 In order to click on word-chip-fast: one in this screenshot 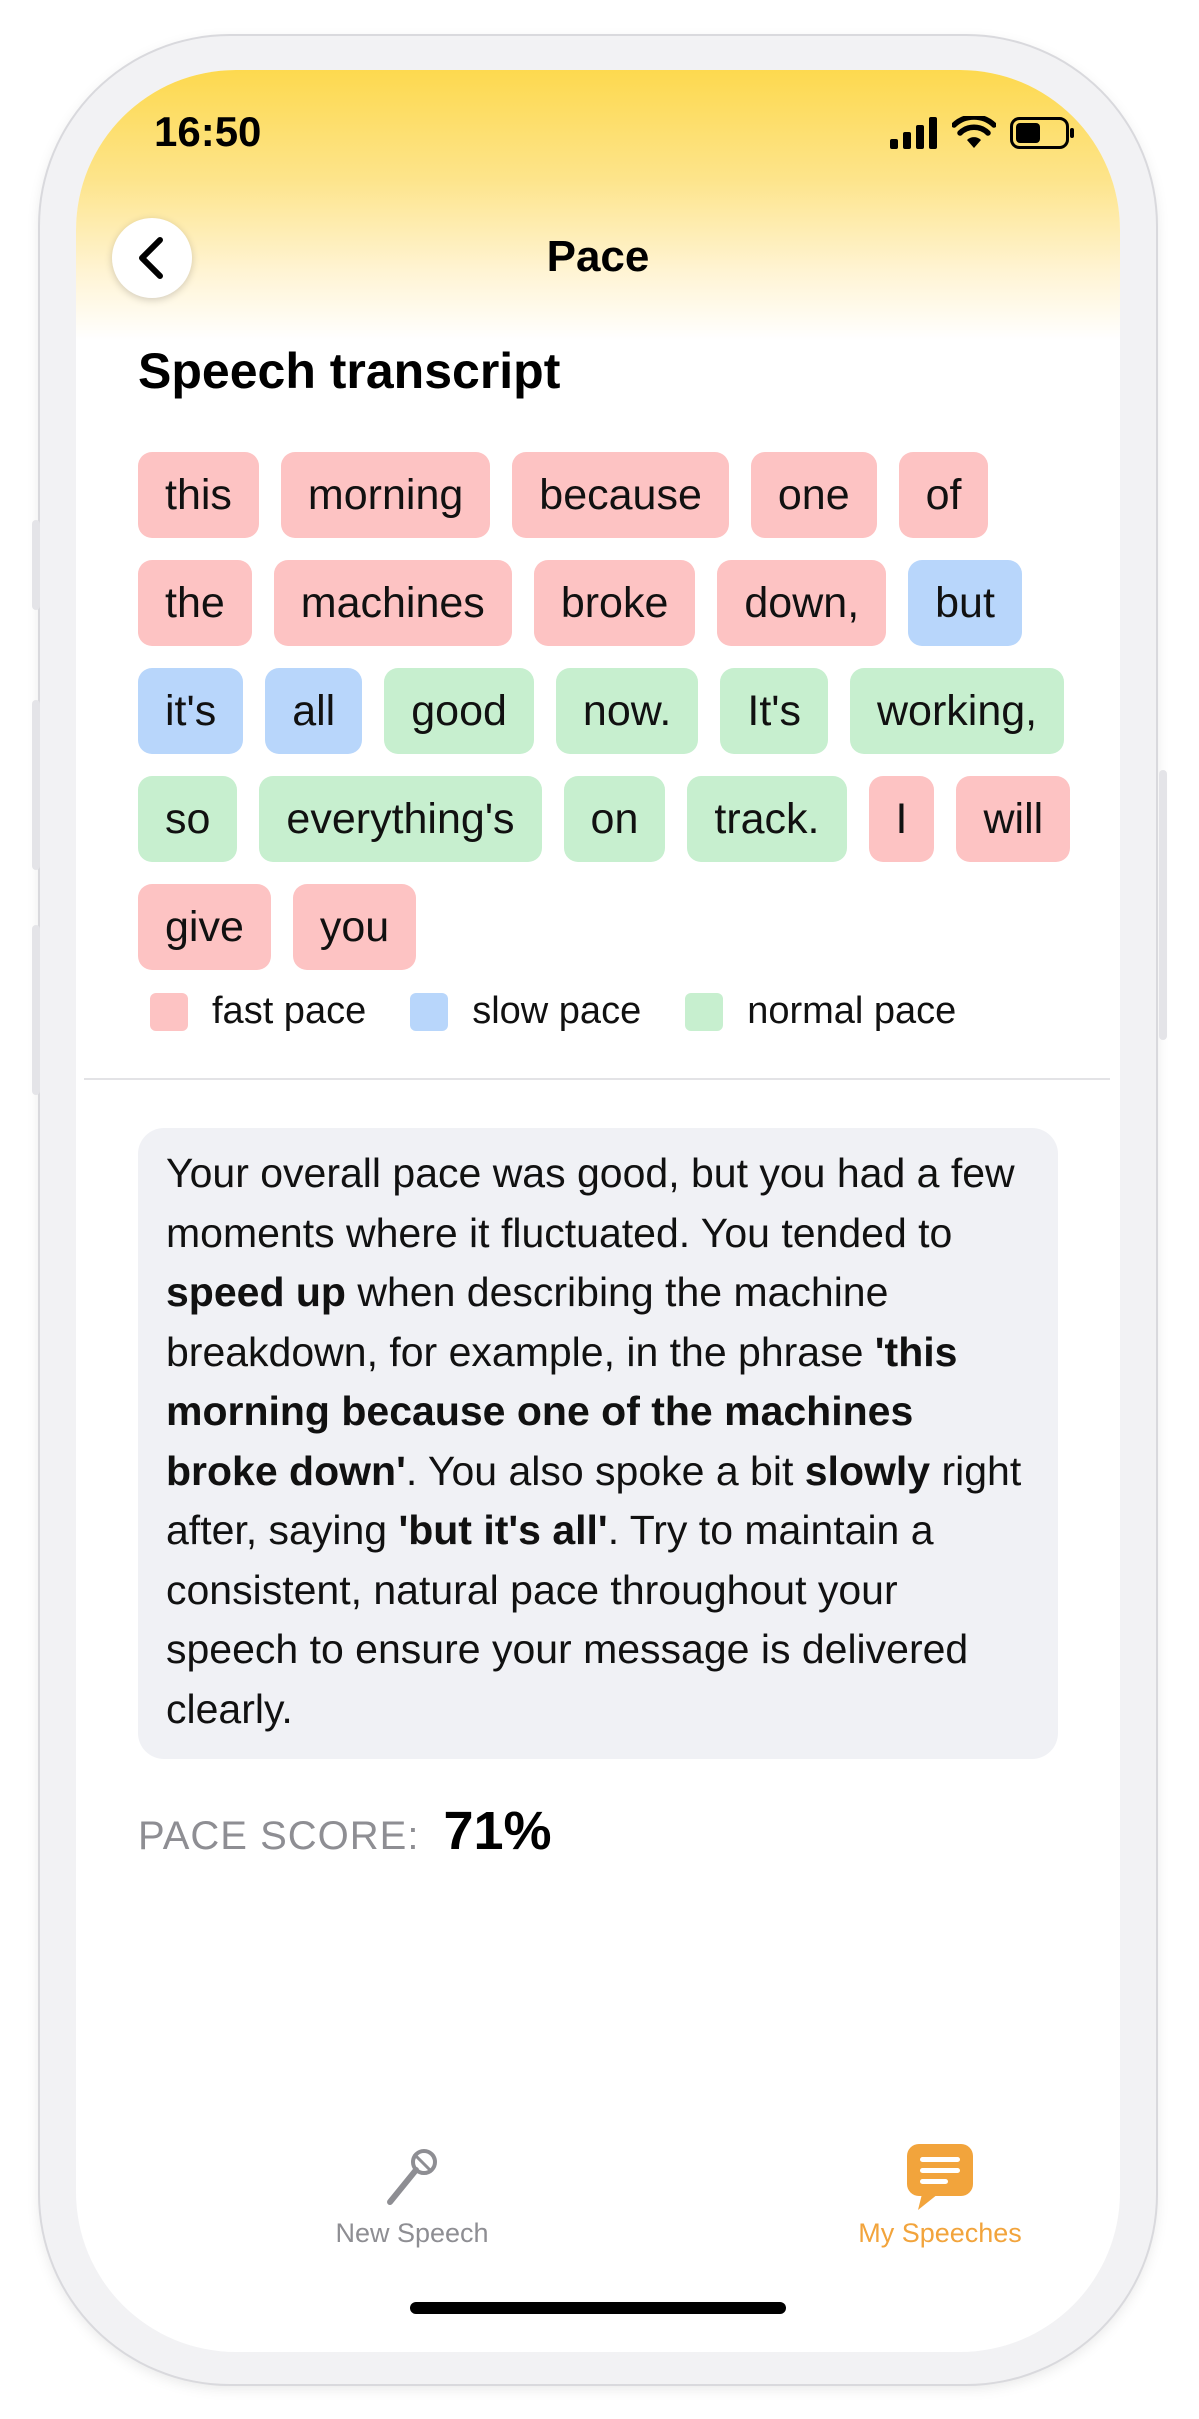, I will do `click(813, 495)`.